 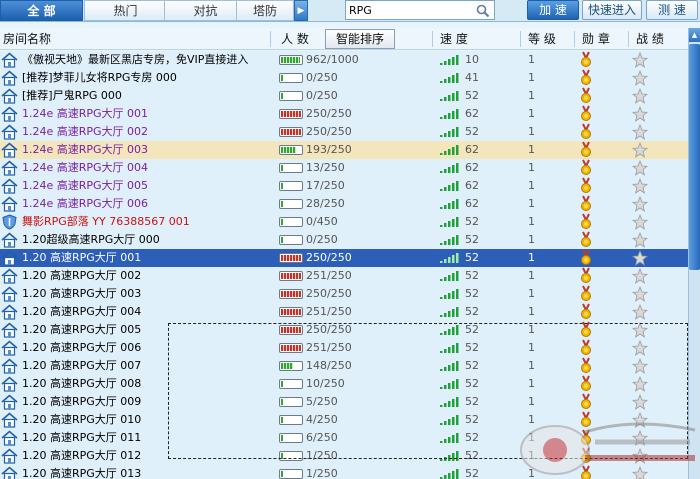 I want to click on room-count: 250/250, so click(x=329, y=329).